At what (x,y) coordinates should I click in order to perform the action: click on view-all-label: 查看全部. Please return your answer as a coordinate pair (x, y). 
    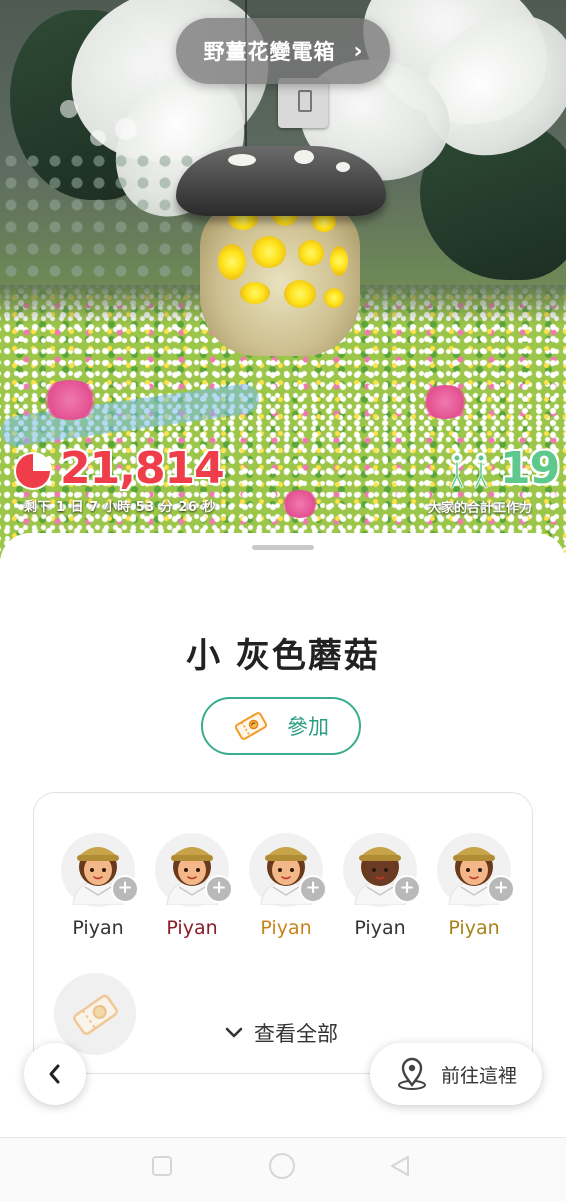
    Looking at the image, I should click on (296, 1034).